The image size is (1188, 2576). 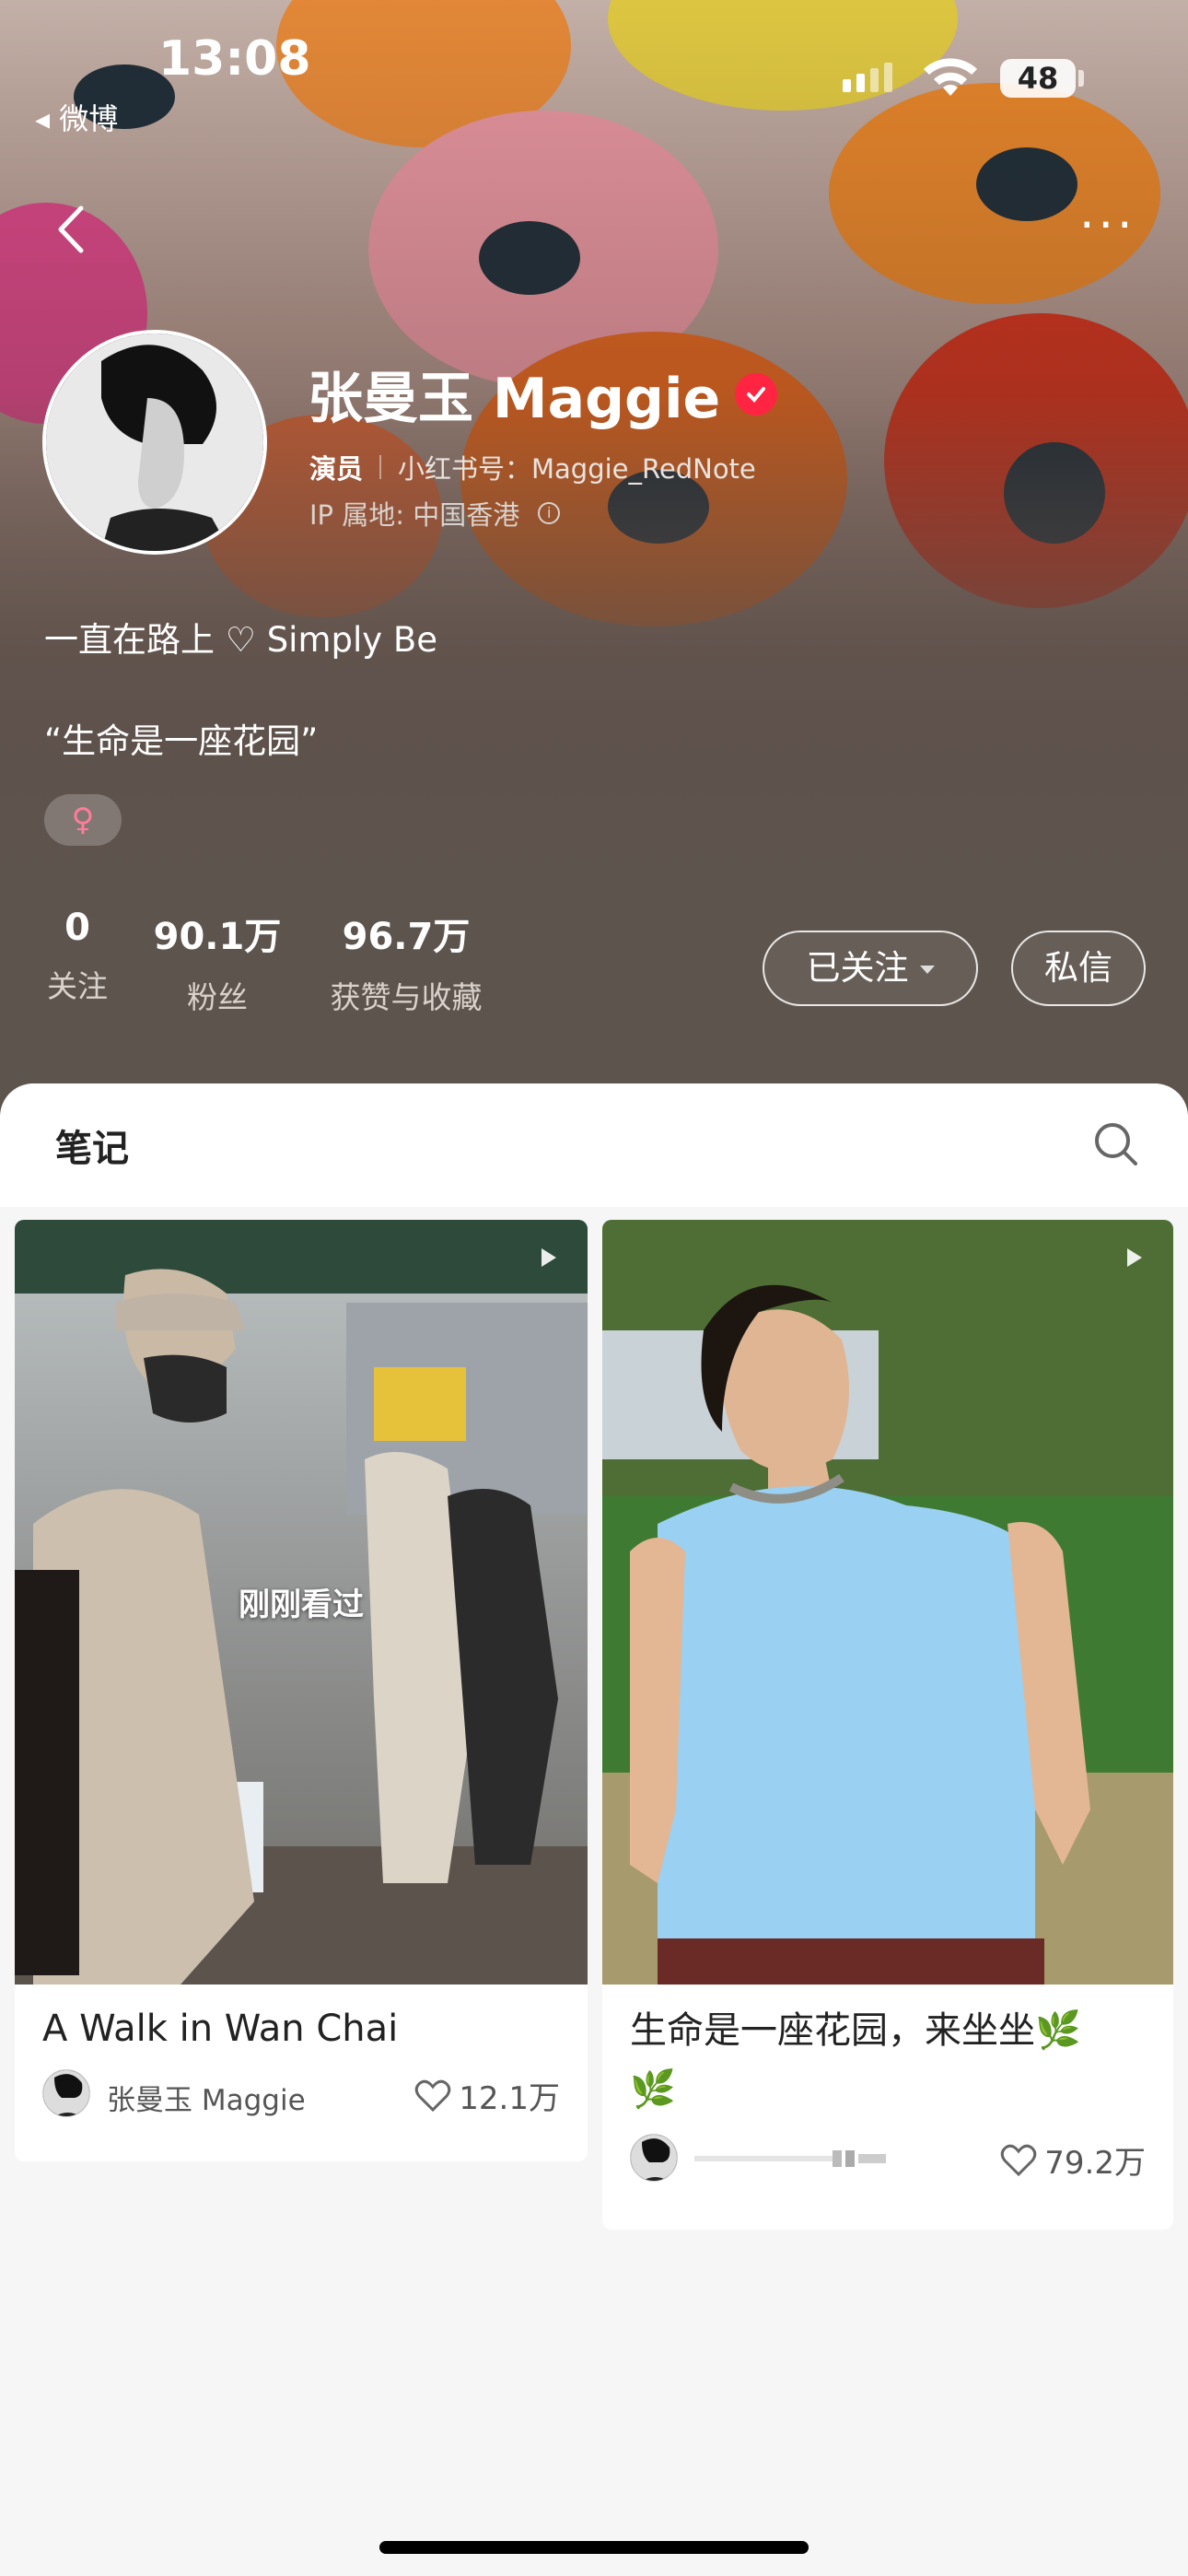 What do you see at coordinates (218, 997) in the screenshot?
I see `stat-label: 粉丝` at bounding box center [218, 997].